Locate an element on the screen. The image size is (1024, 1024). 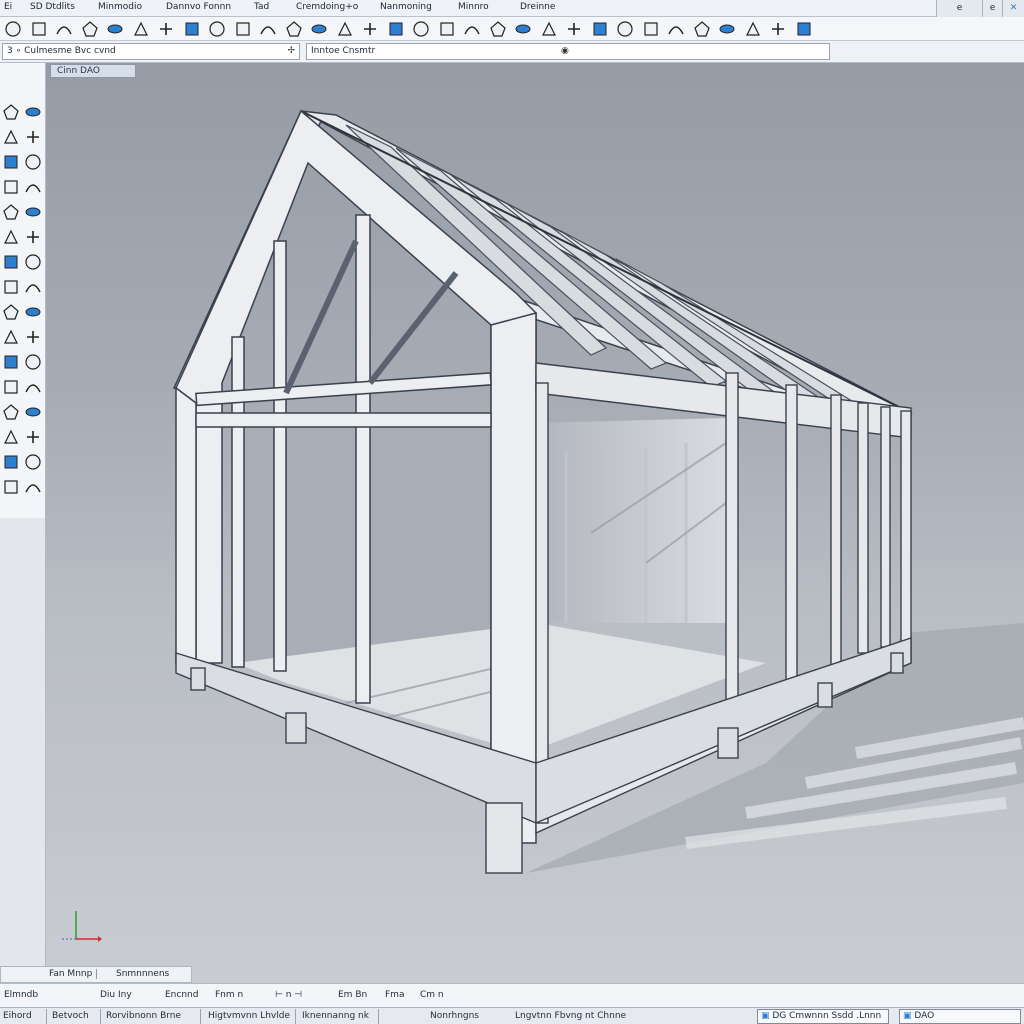
rectangle-icon is located at coordinates (11, 187).